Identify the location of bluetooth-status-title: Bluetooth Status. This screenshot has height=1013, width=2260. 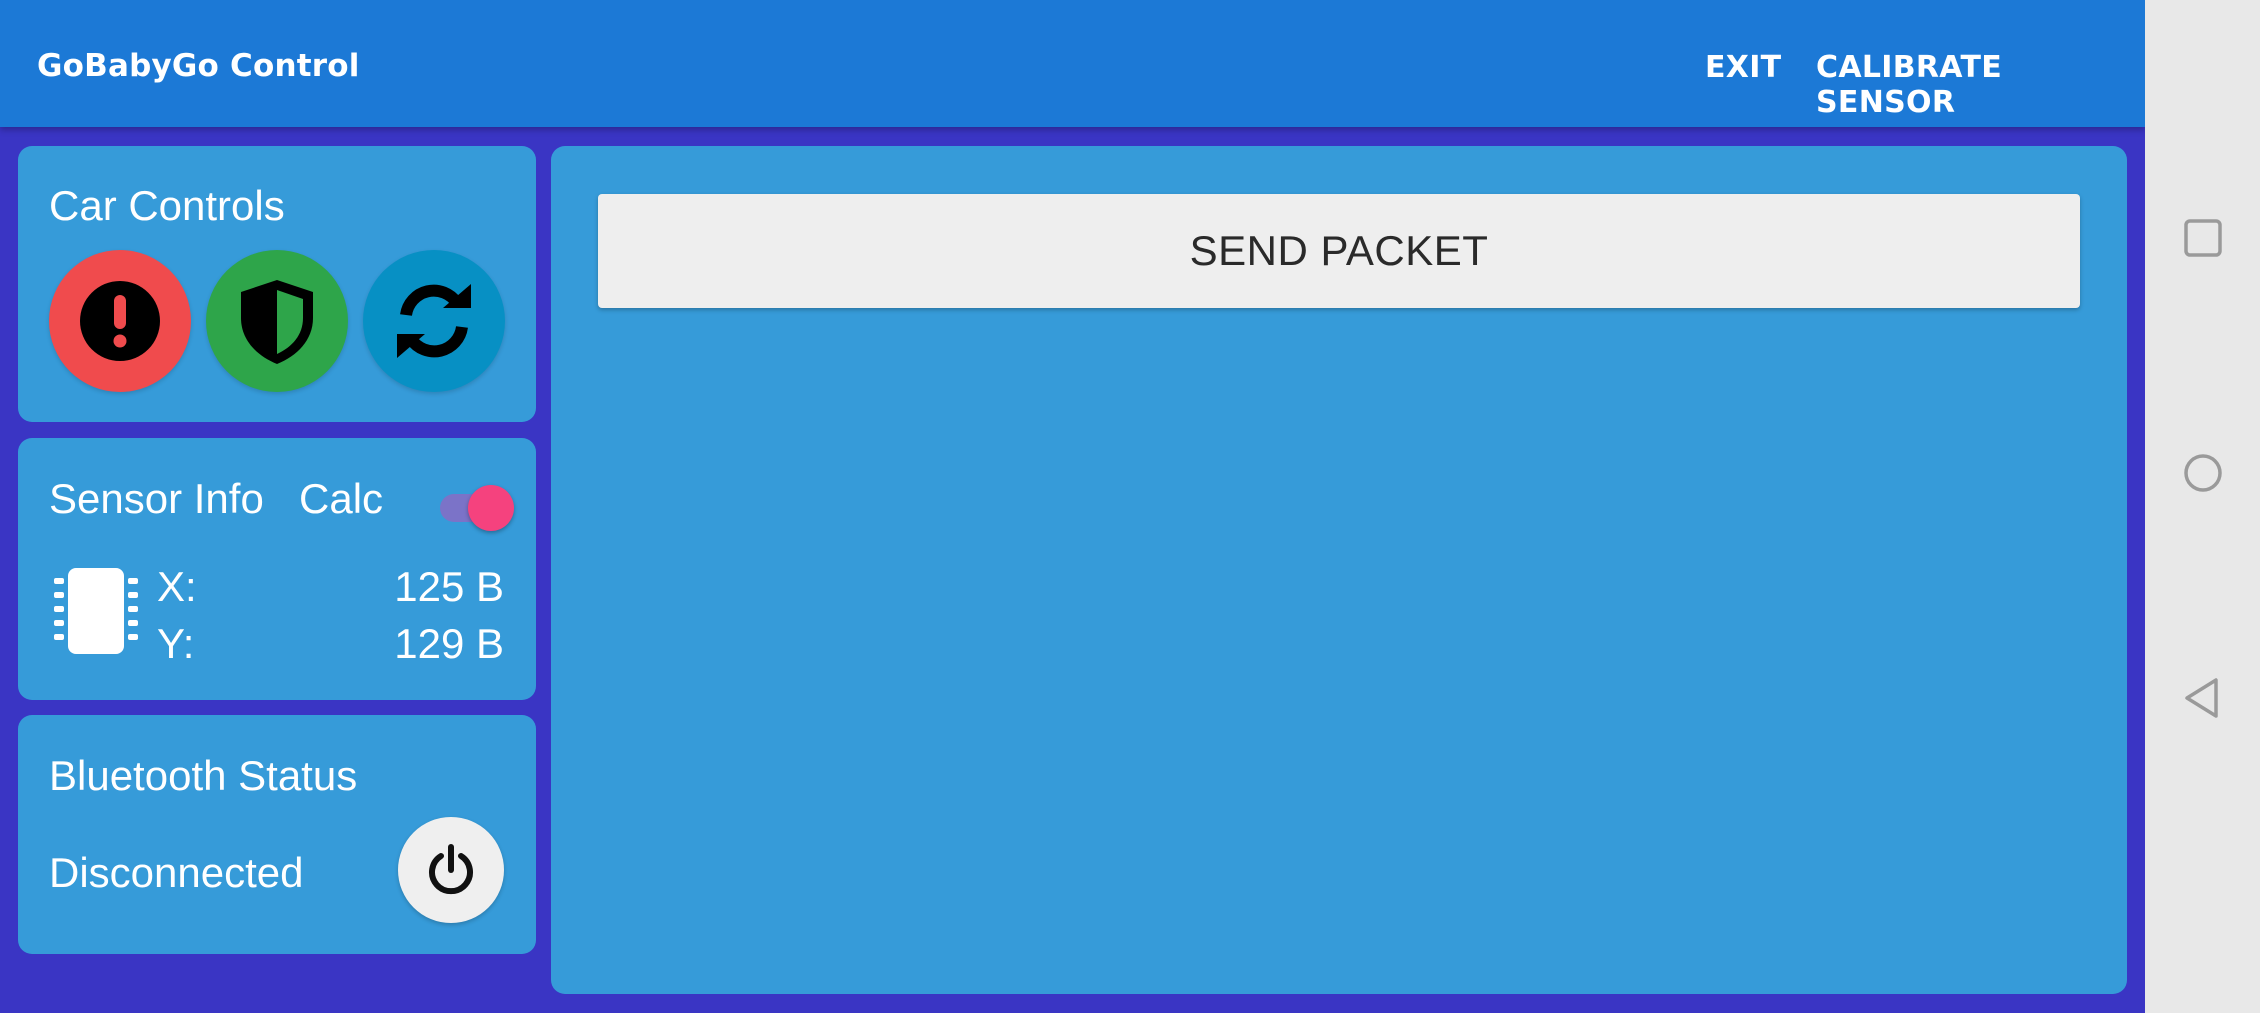
(203, 775).